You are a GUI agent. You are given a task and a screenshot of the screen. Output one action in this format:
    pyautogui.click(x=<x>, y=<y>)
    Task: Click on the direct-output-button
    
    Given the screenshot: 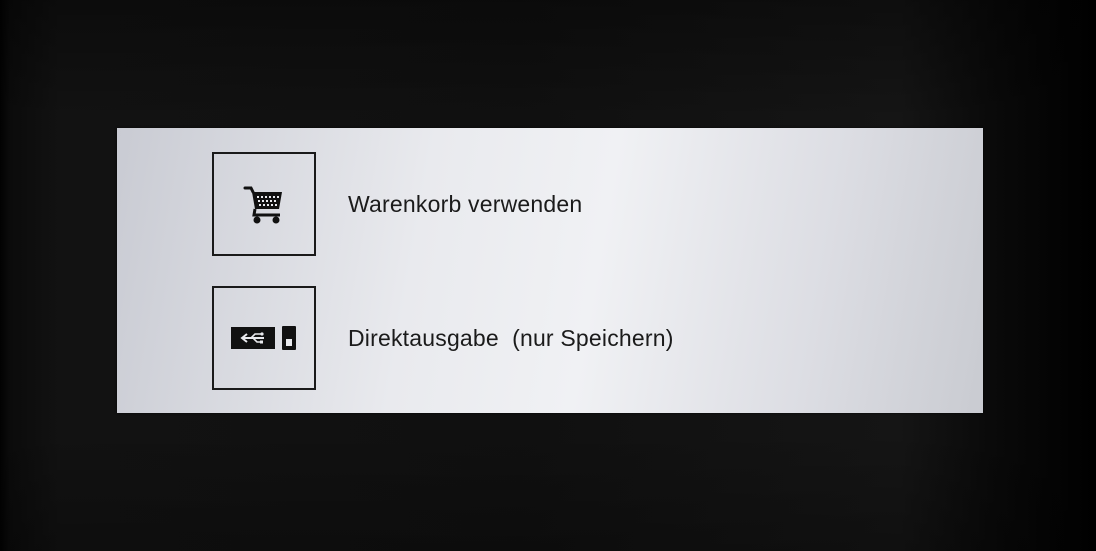 What is the action you would take?
    pyautogui.click(x=264, y=338)
    